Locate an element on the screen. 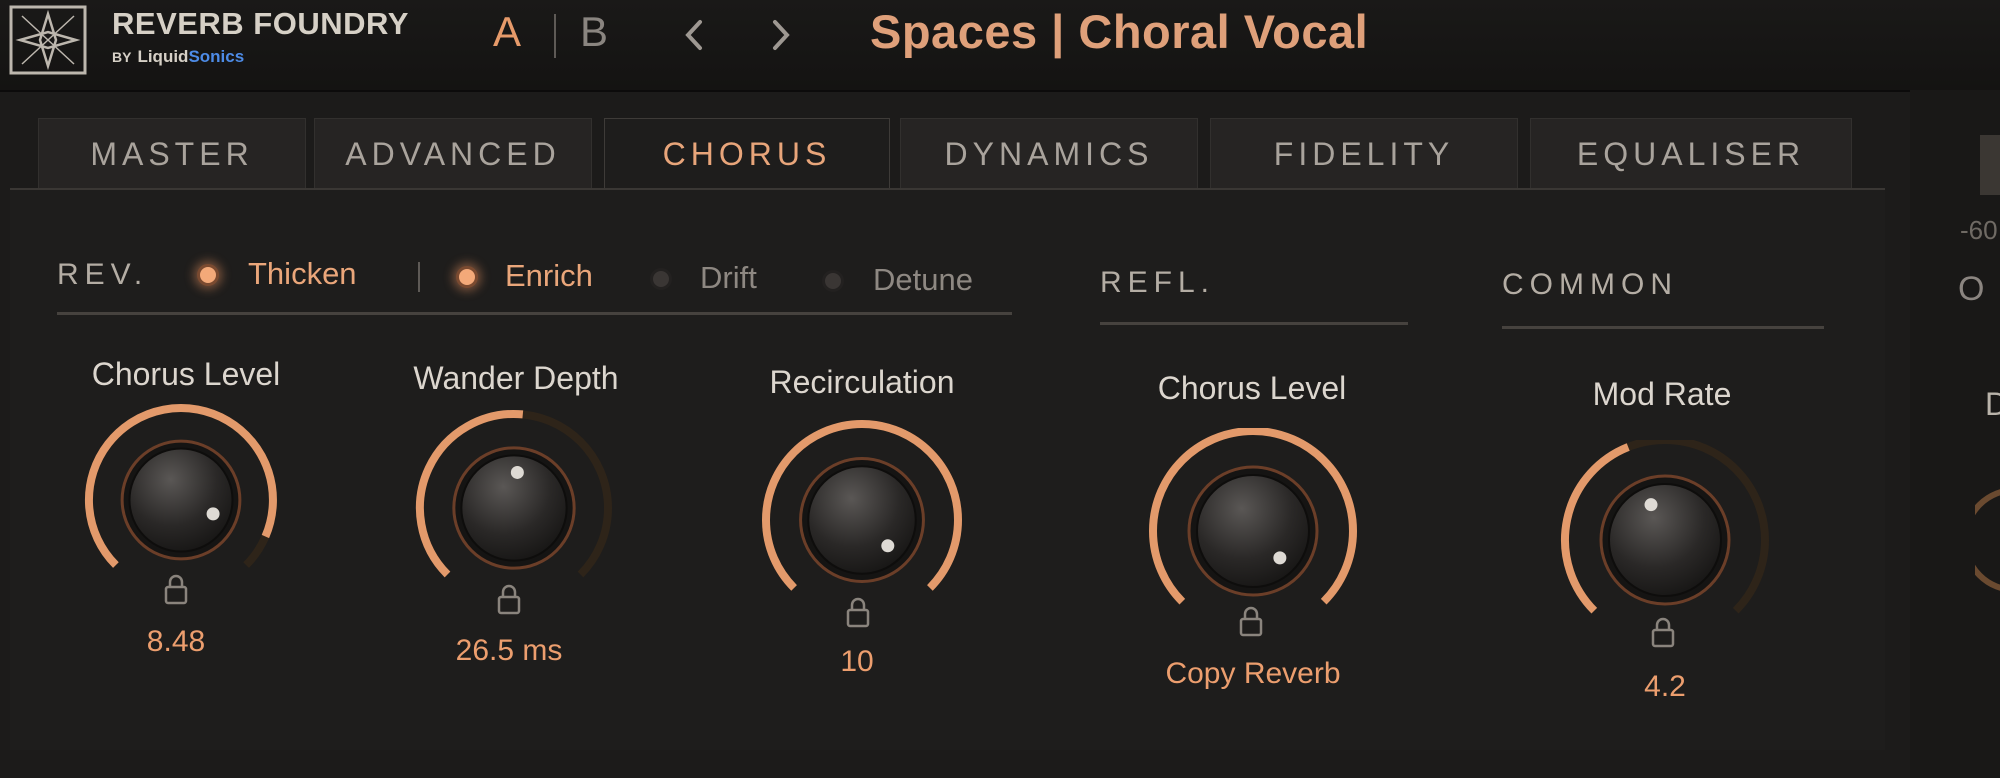  recirculation-knob is located at coordinates (862, 508).